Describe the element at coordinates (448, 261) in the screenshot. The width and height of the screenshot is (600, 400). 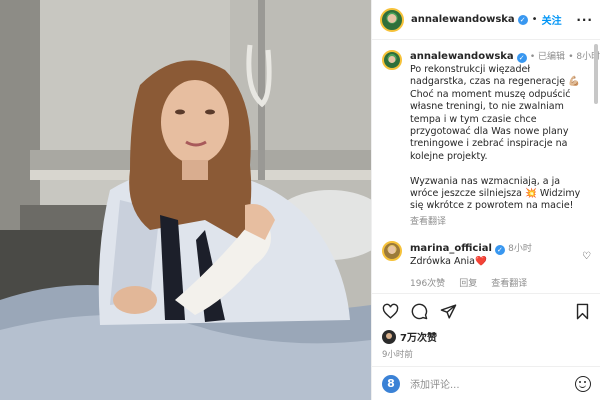
I see `comment-text: Zdrówka Ania❤️` at that location.